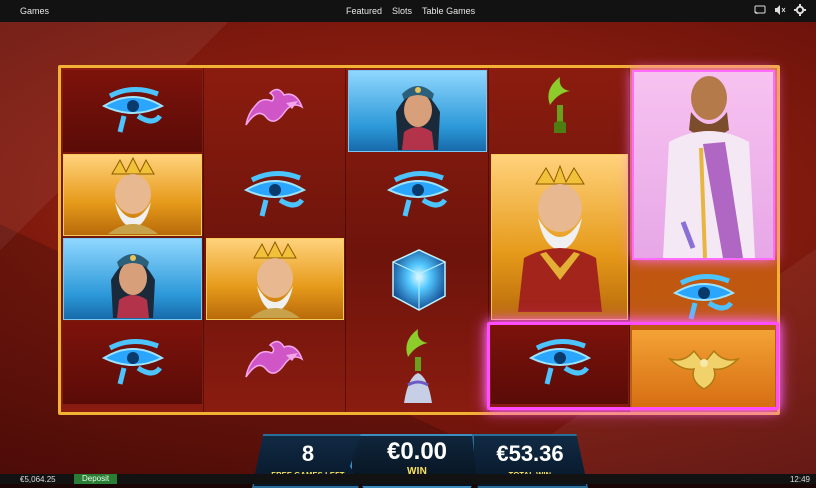 The image size is (816, 488). I want to click on nav-table-games: Table Games, so click(448, 11).